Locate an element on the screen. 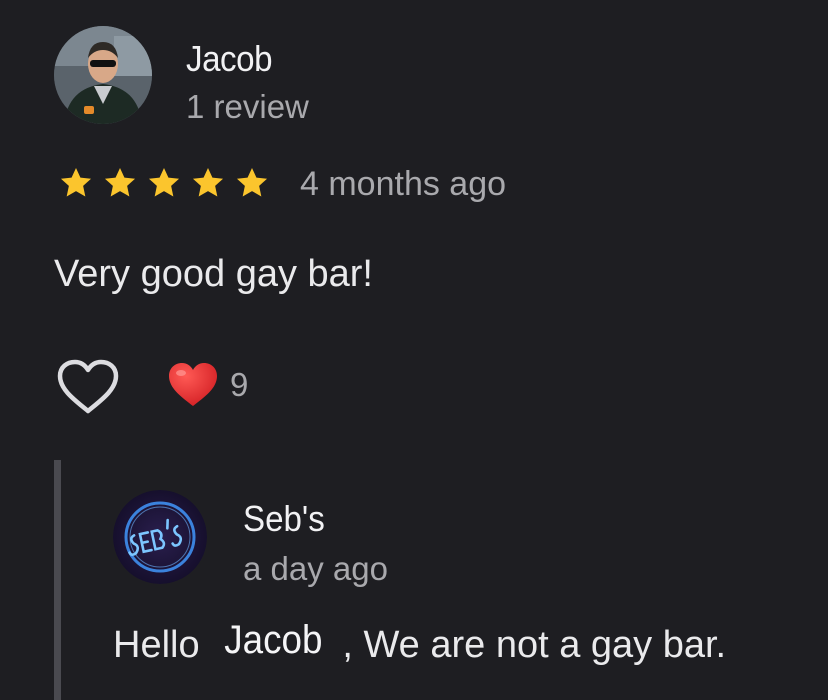 Image resolution: width=828 pixels, height=700 pixels. owner-avatar is located at coordinates (160, 537).